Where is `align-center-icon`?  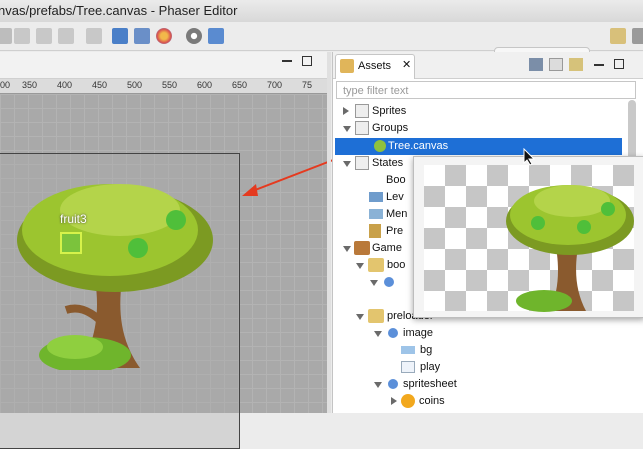 align-center-icon is located at coordinates (44, 36).